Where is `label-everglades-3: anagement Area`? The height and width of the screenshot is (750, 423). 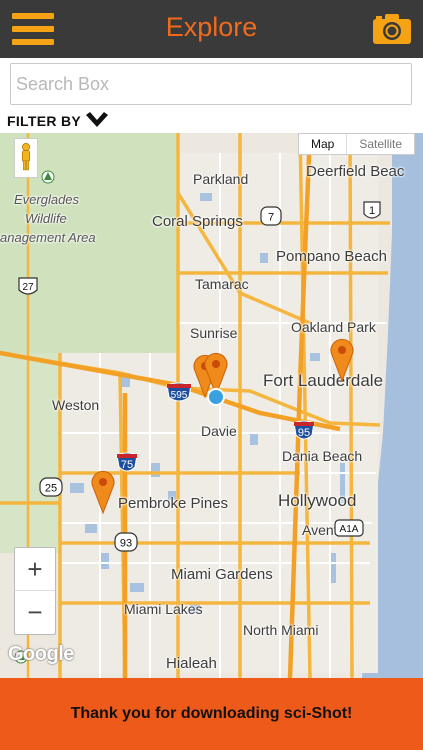 label-everglades-3: anagement Area is located at coordinates (48, 237).